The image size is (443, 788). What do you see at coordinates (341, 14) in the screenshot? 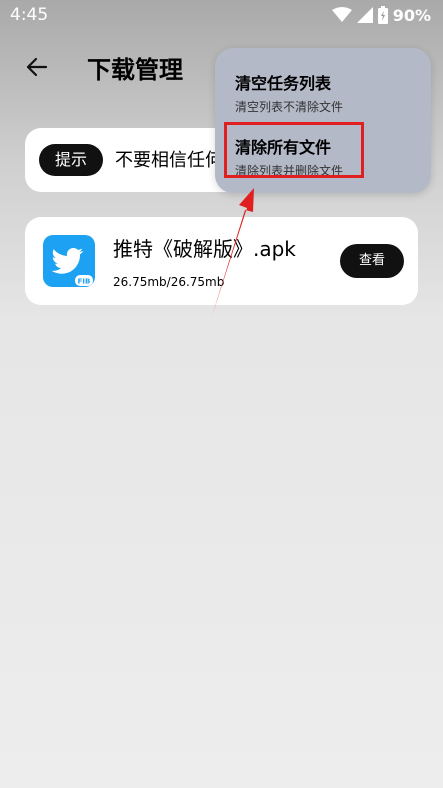
I see `wifi-icon` at bounding box center [341, 14].